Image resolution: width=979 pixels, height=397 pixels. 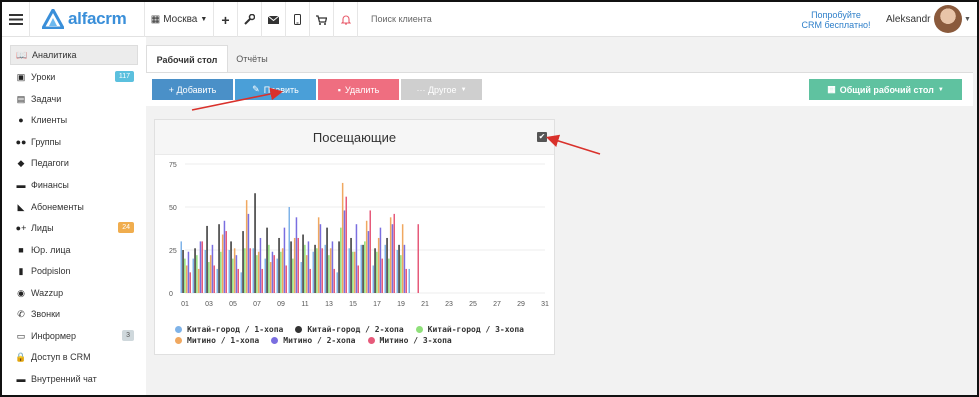 I want to click on username: Aleksandr, so click(x=908, y=19).